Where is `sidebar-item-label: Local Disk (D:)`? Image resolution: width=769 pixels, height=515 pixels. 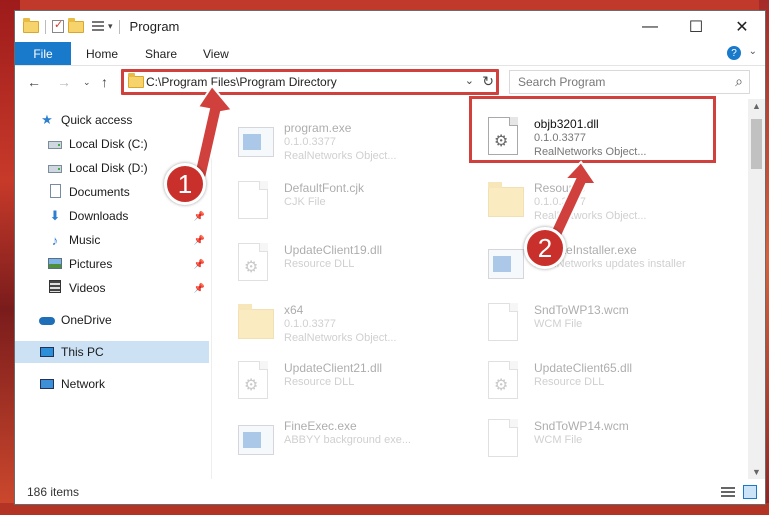 sidebar-item-label: Local Disk (D:) is located at coordinates (108, 168).